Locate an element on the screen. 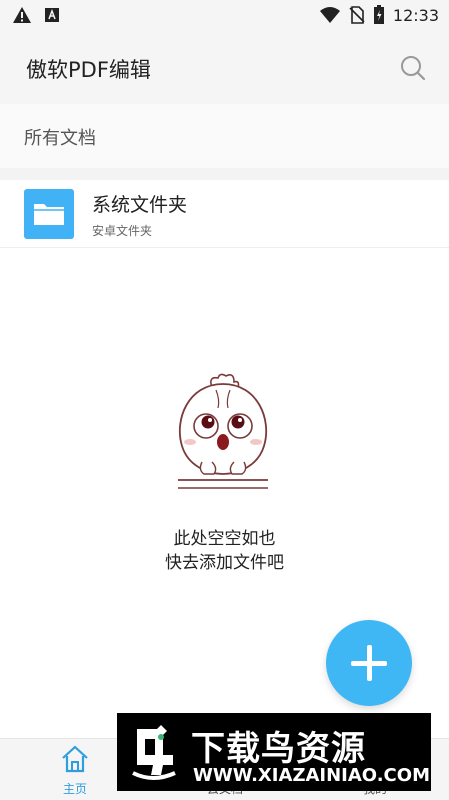 The height and width of the screenshot is (800, 449). watermark-banner: 下载鸟资源 WWW.XIAZAINIAO.COM is located at coordinates (274, 752).